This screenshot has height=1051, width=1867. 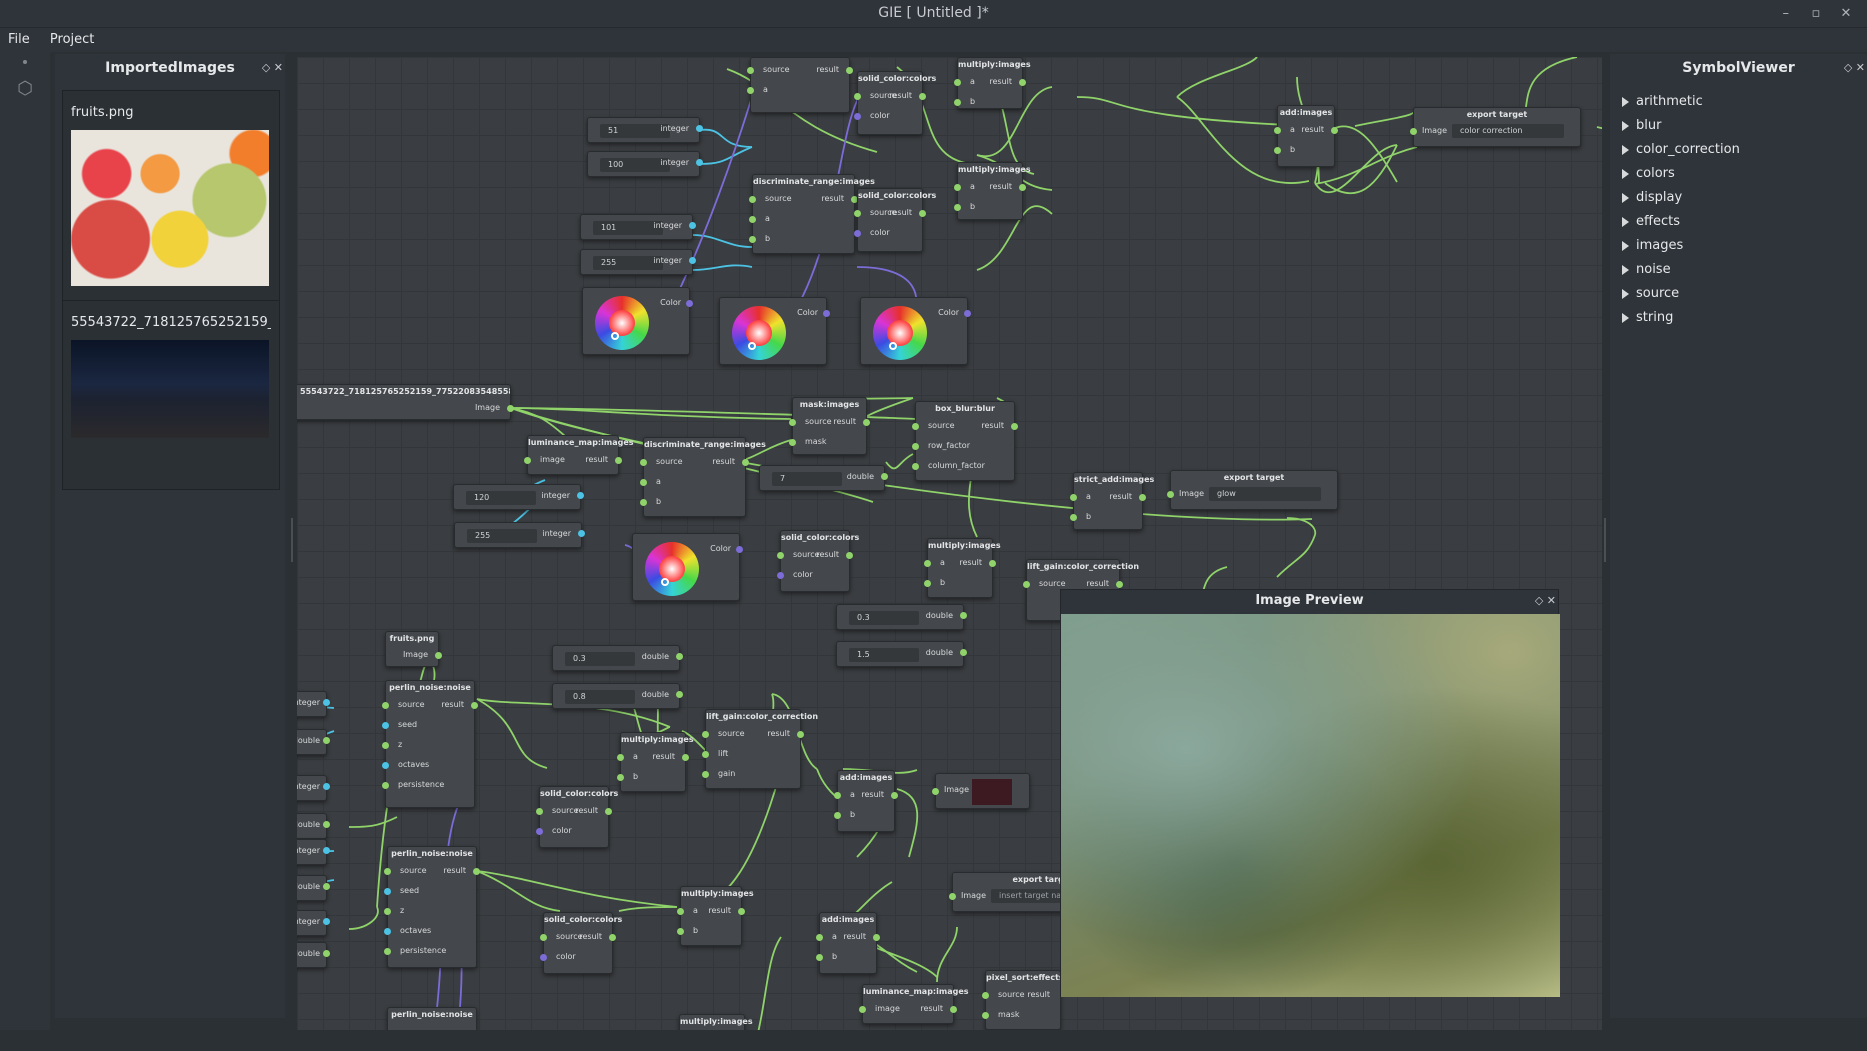 I want to click on double-node: 7 double, so click(x=823, y=478).